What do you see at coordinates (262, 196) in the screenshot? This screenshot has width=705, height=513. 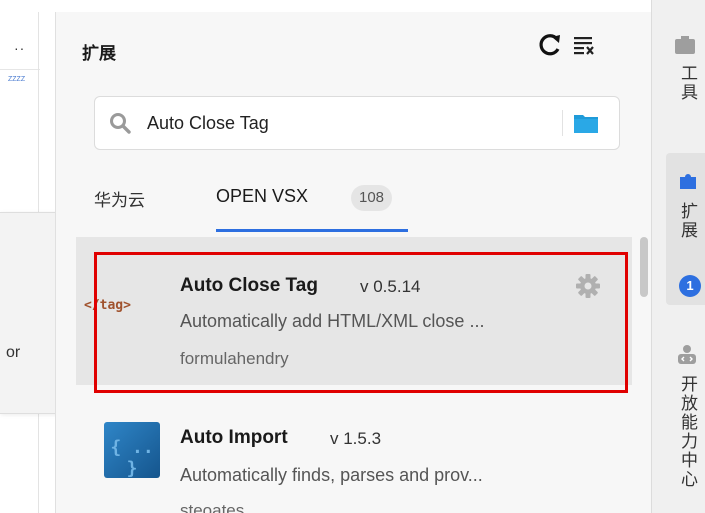 I see `tab-open-vsx: OPEN VSX` at bounding box center [262, 196].